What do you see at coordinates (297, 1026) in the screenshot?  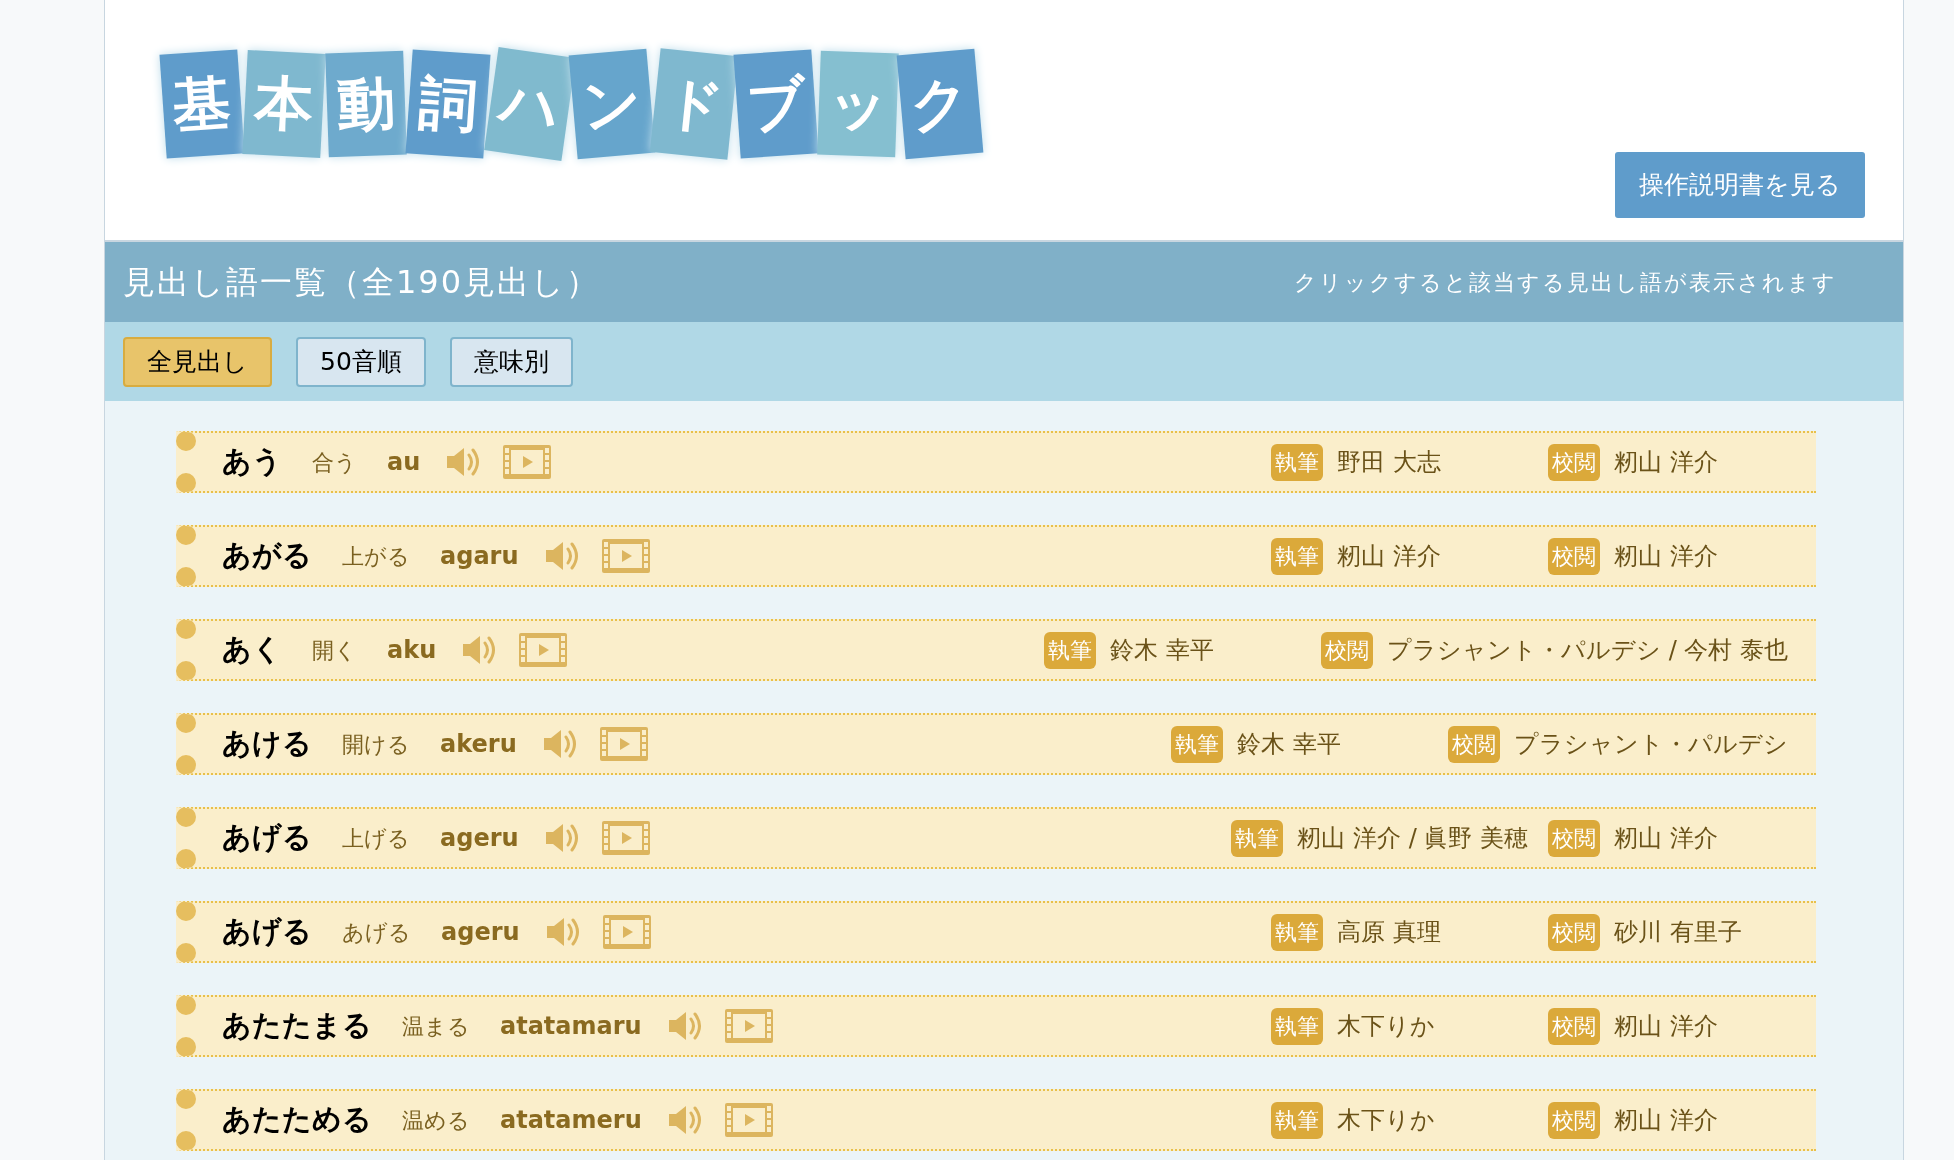 I see `entry-word: あたたまる` at bounding box center [297, 1026].